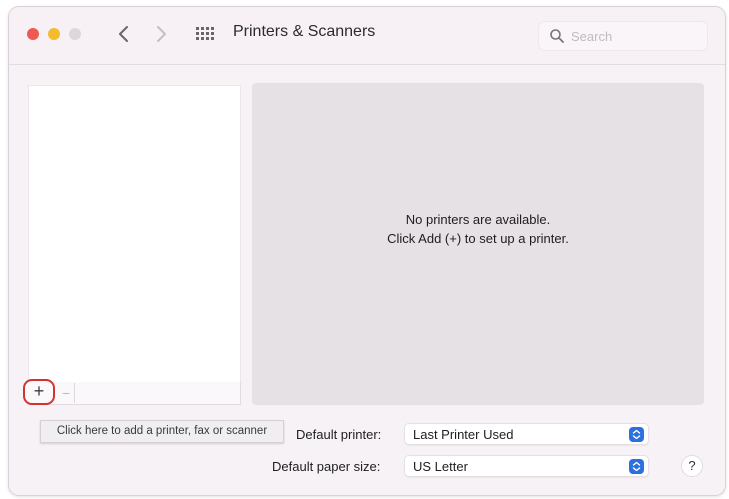  Describe the element at coordinates (478, 238) in the screenshot. I see `empty-state-line-2: Click Add (+) to set up a printer.` at that location.